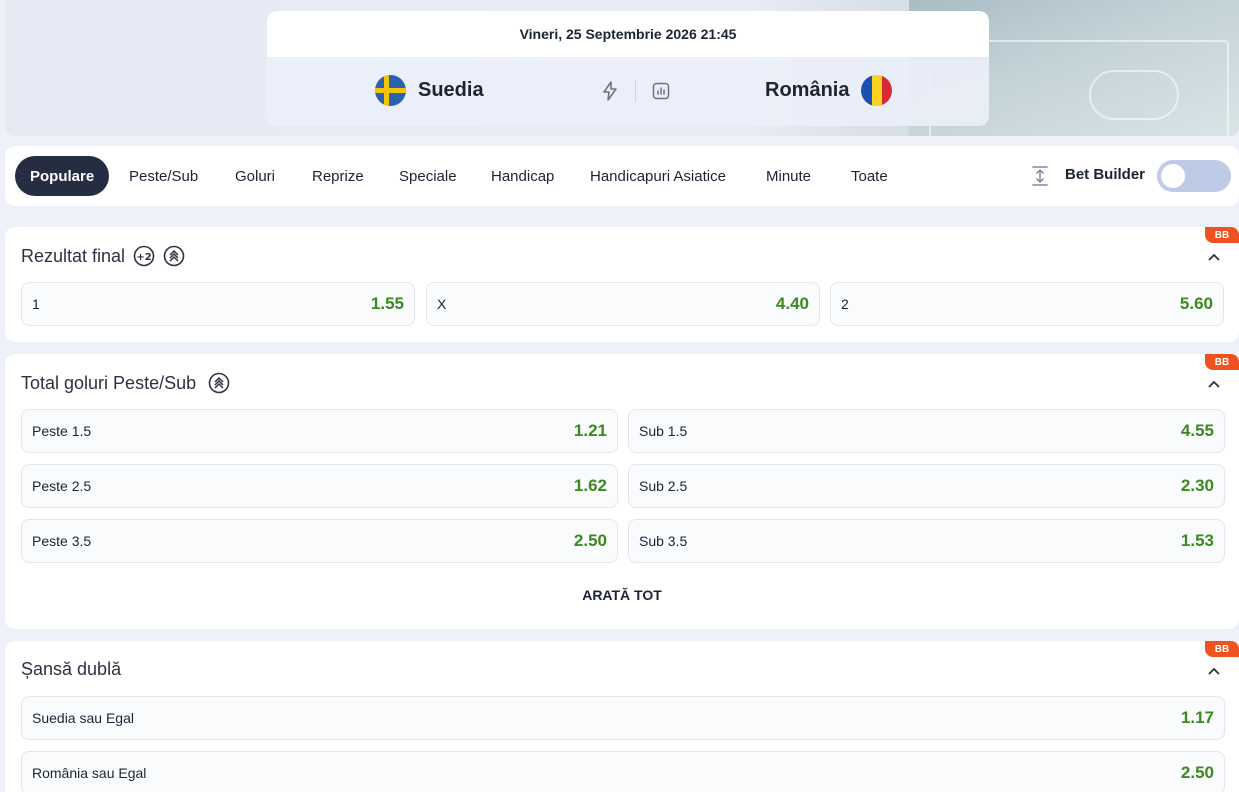 The height and width of the screenshot is (792, 1239). I want to click on odd-value: 5.60, so click(1196, 303).